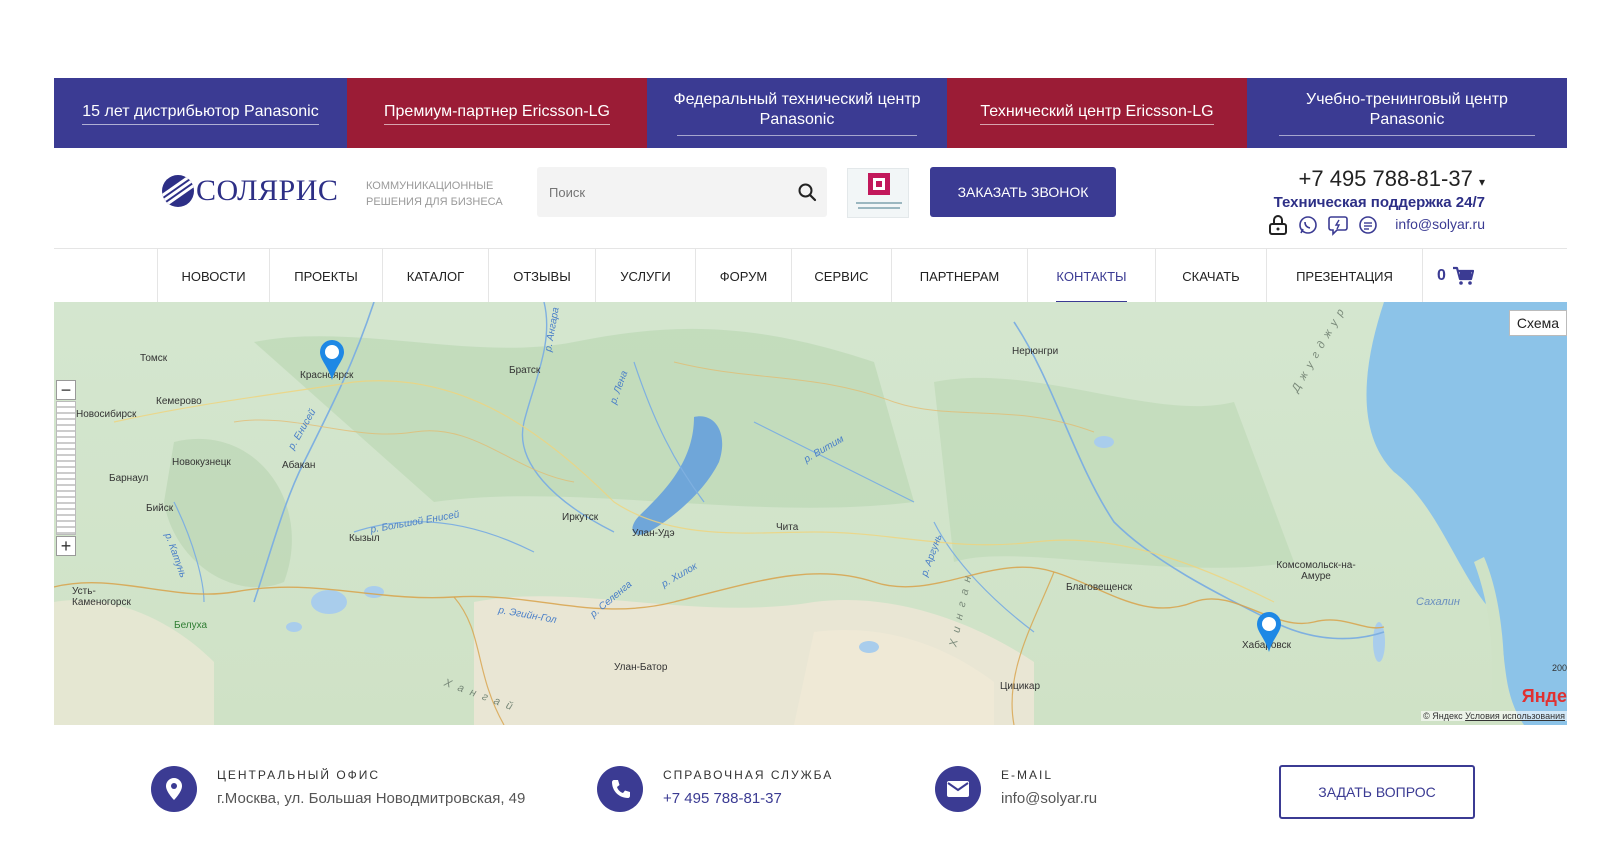 This screenshot has height=868, width=1608. Describe the element at coordinates (653, 533) in the screenshot. I see `map-city-label: Улан-Удэ` at that location.